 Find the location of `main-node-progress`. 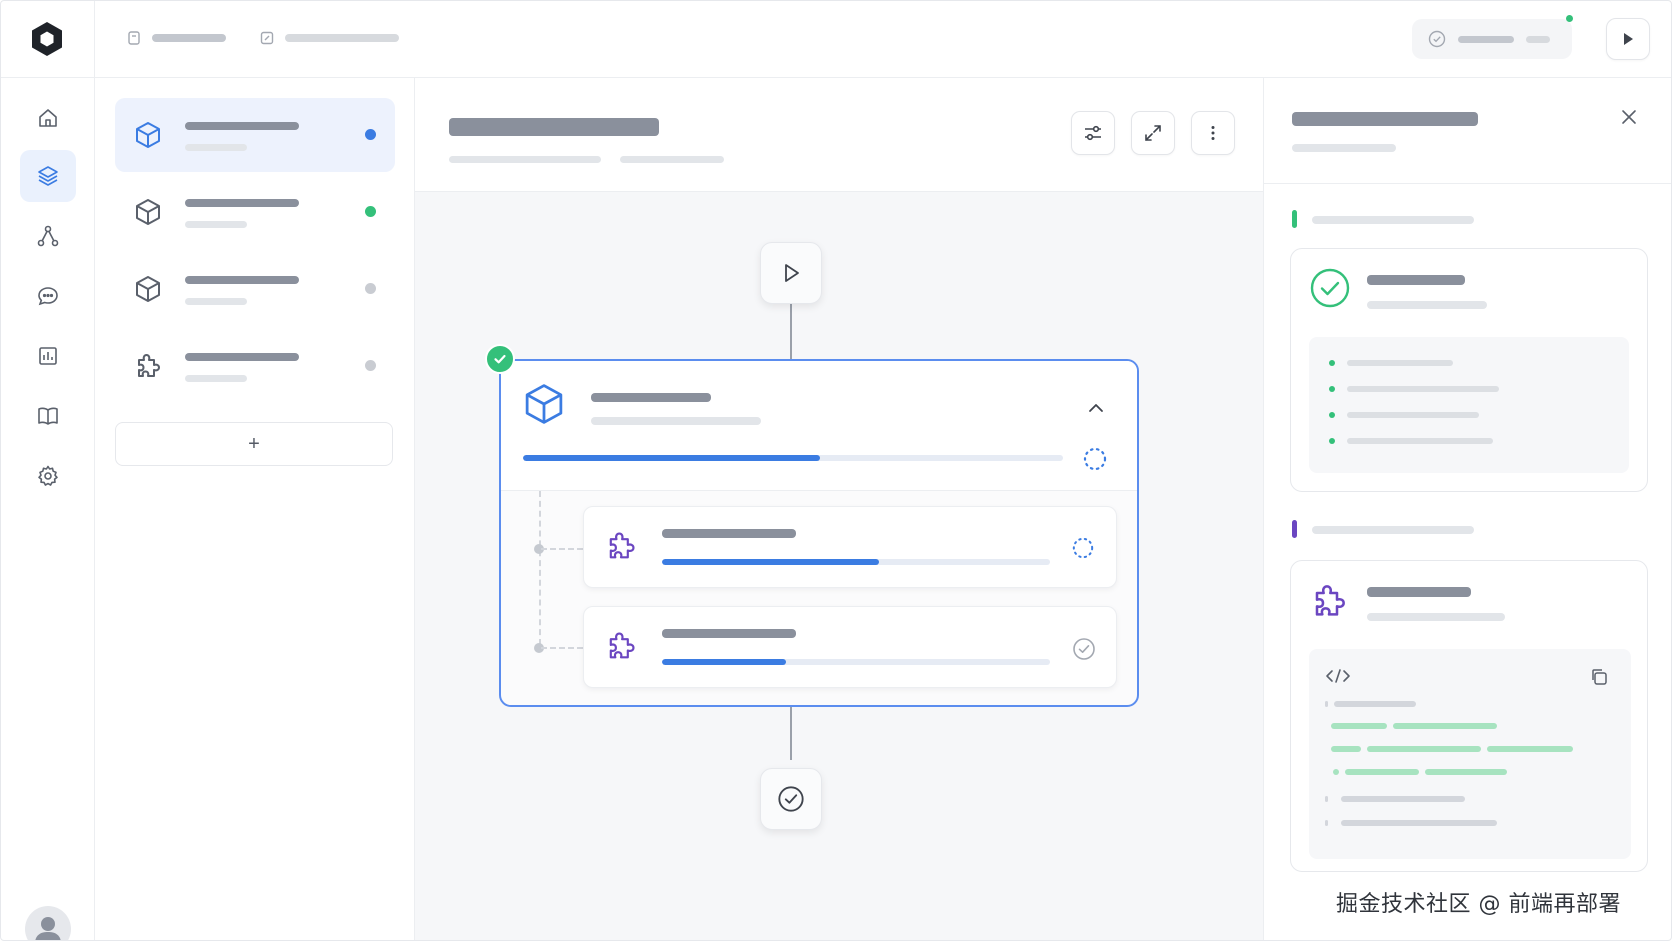

main-node-progress is located at coordinates (793, 458).